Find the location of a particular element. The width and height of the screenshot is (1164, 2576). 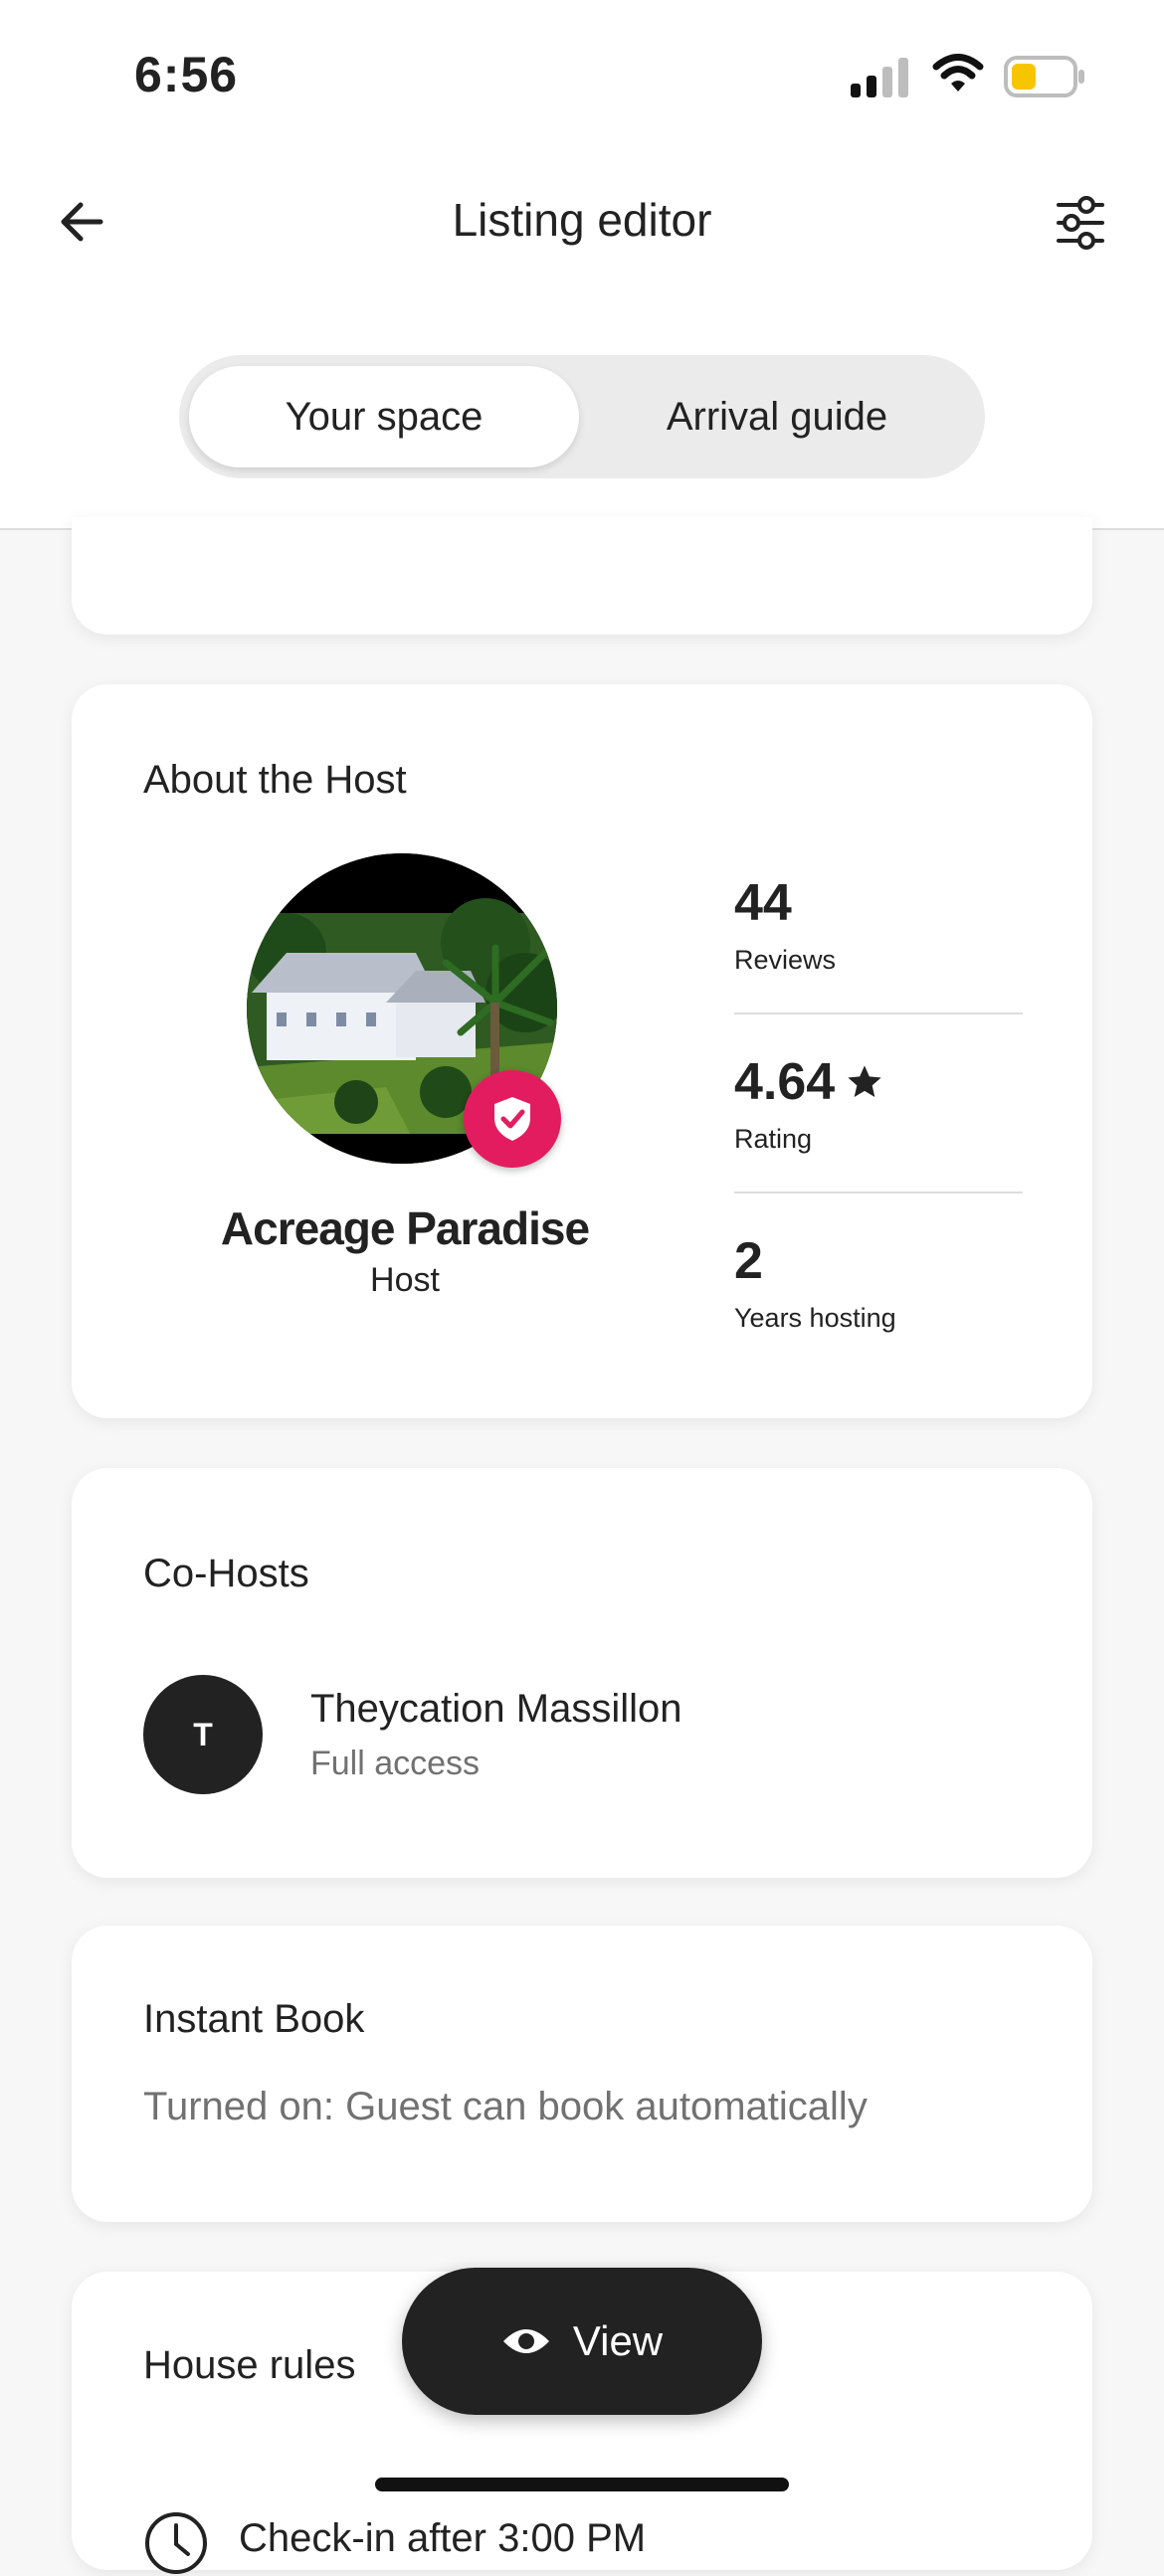

tab-your-space: Your space is located at coordinates (384, 416).